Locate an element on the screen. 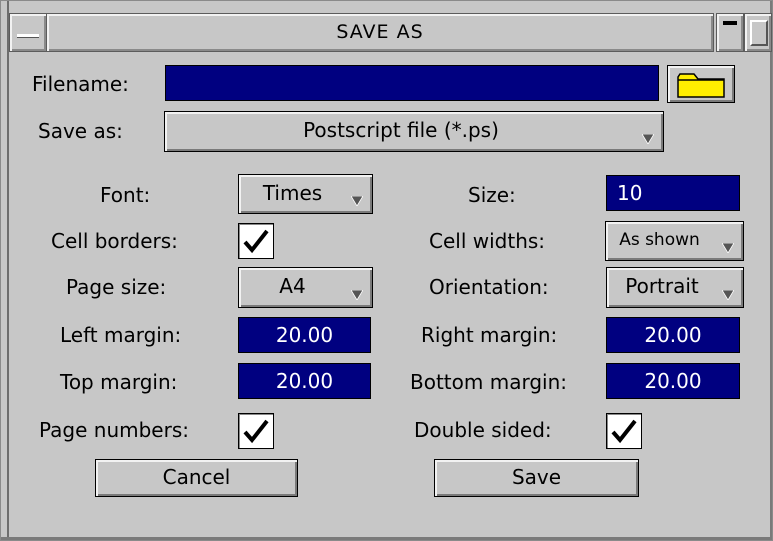  save-as-label: Save as: is located at coordinates (80, 131).